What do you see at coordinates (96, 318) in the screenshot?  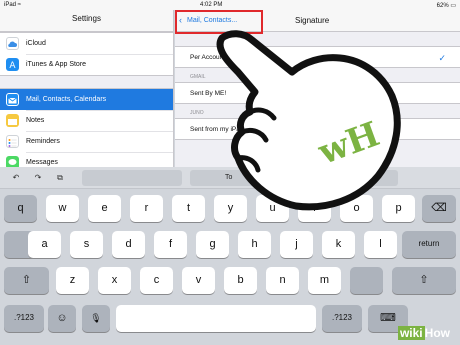 I see `microphone-icon: 🎙` at bounding box center [96, 318].